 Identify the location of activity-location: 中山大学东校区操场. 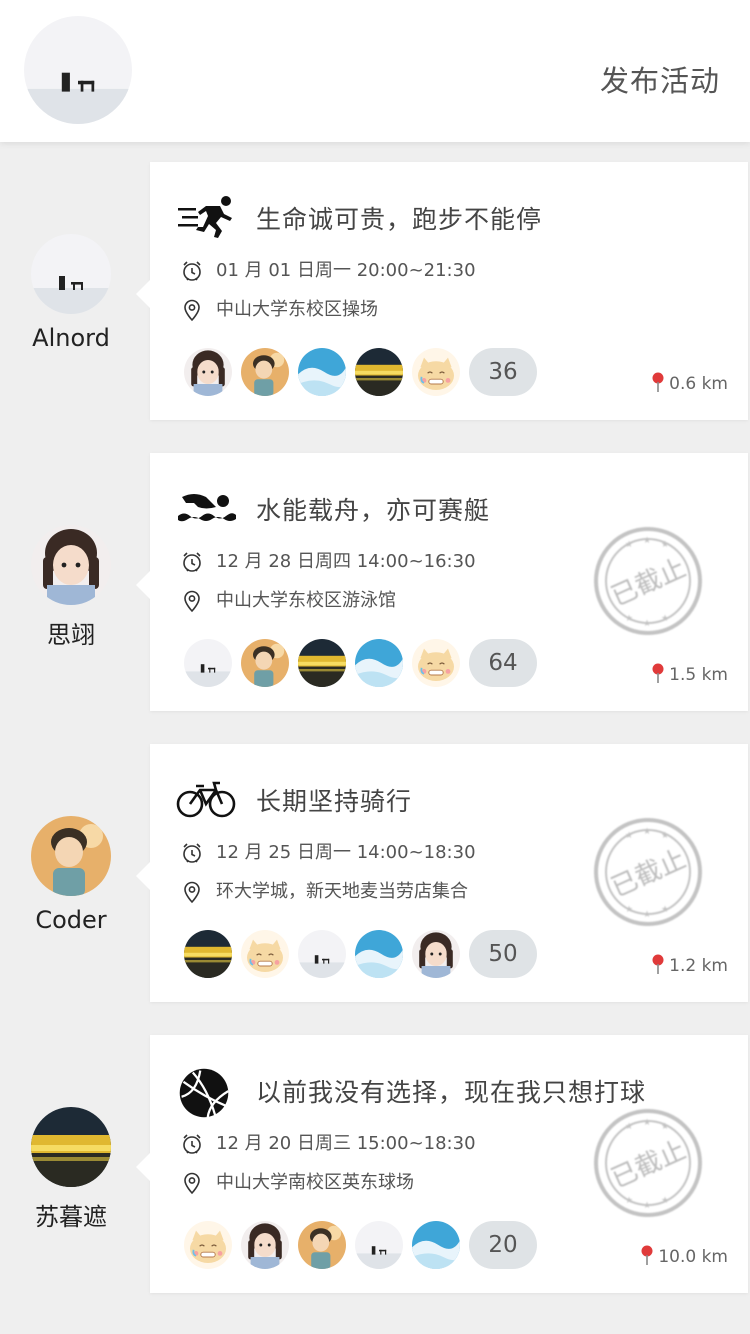
(279, 308).